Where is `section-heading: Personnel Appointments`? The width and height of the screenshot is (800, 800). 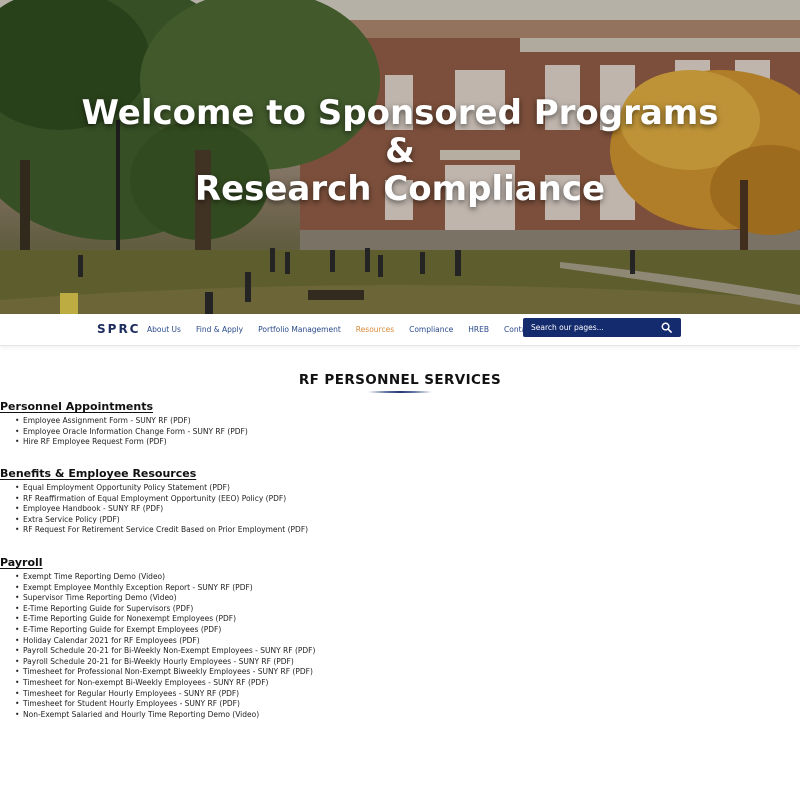
section-heading: Personnel Appointments is located at coordinates (77, 406).